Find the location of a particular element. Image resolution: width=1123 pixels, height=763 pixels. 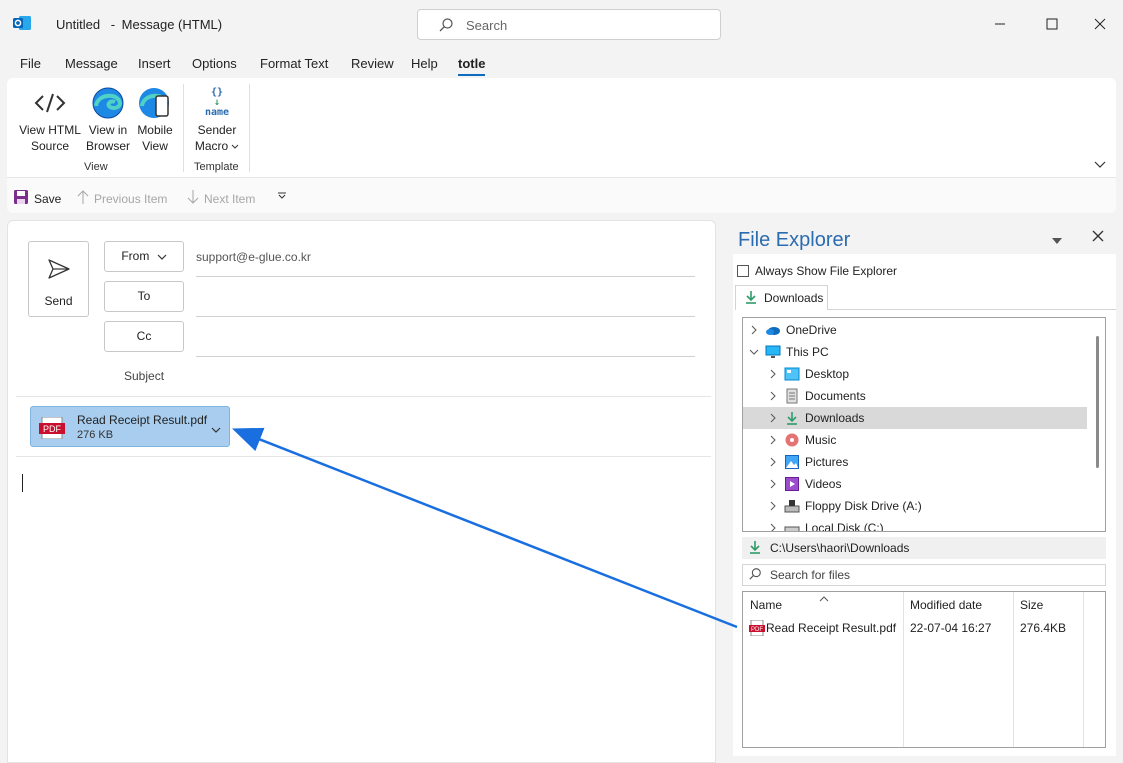

path-text: C:\Users\haori\Downloads is located at coordinates (840, 548).